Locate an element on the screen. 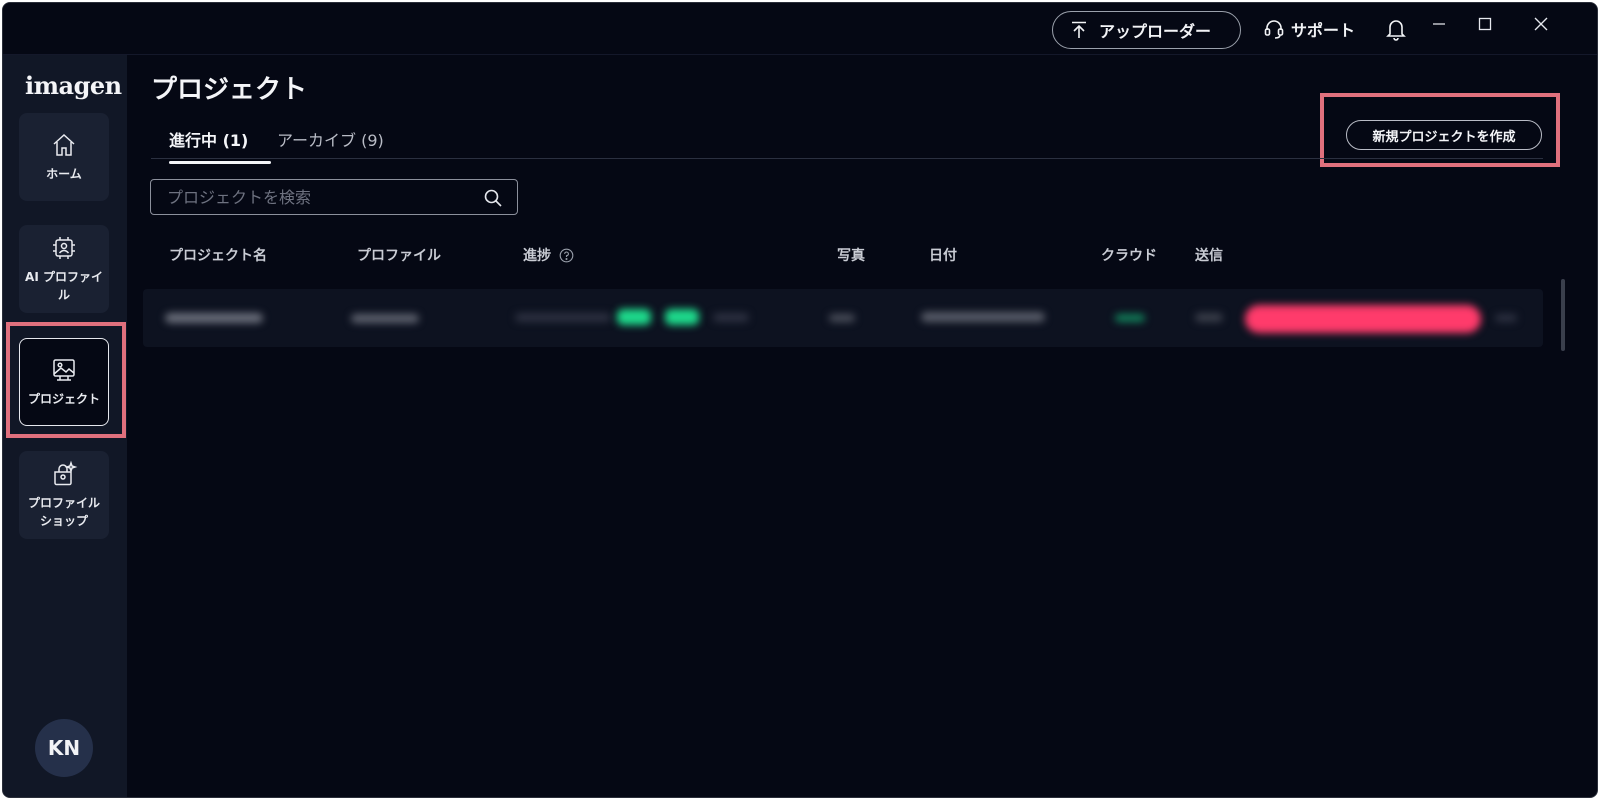 The height and width of the screenshot is (800, 1600). project-tabs: 進行中 (1) アーカイブ (9) is located at coordinates (847, 142).